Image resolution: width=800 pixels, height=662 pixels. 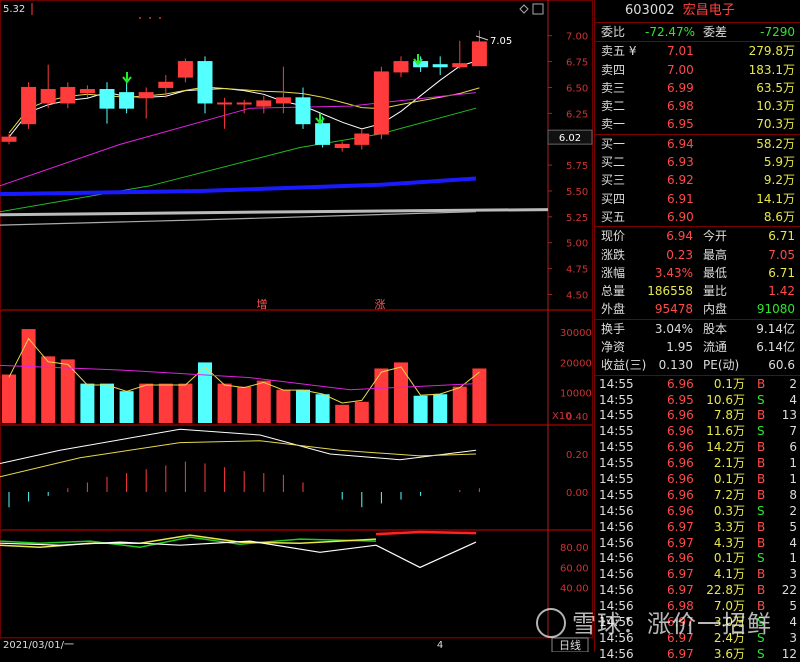 What do you see at coordinates (577, 244) in the screenshot?
I see `price-tick-label: 5.00` at bounding box center [577, 244].